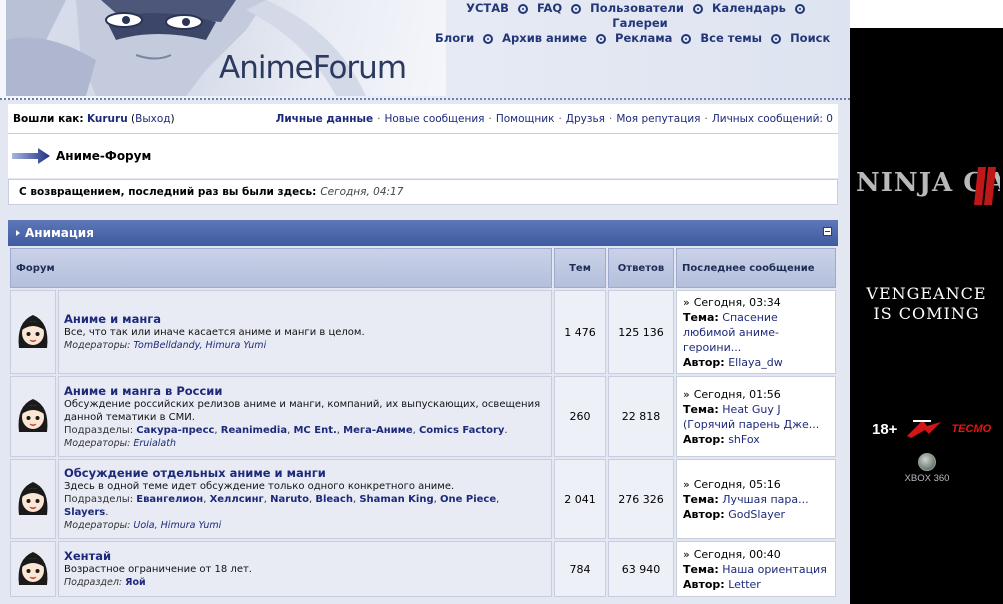  I want to click on team-ninja-logo-icon, so click(924, 429).